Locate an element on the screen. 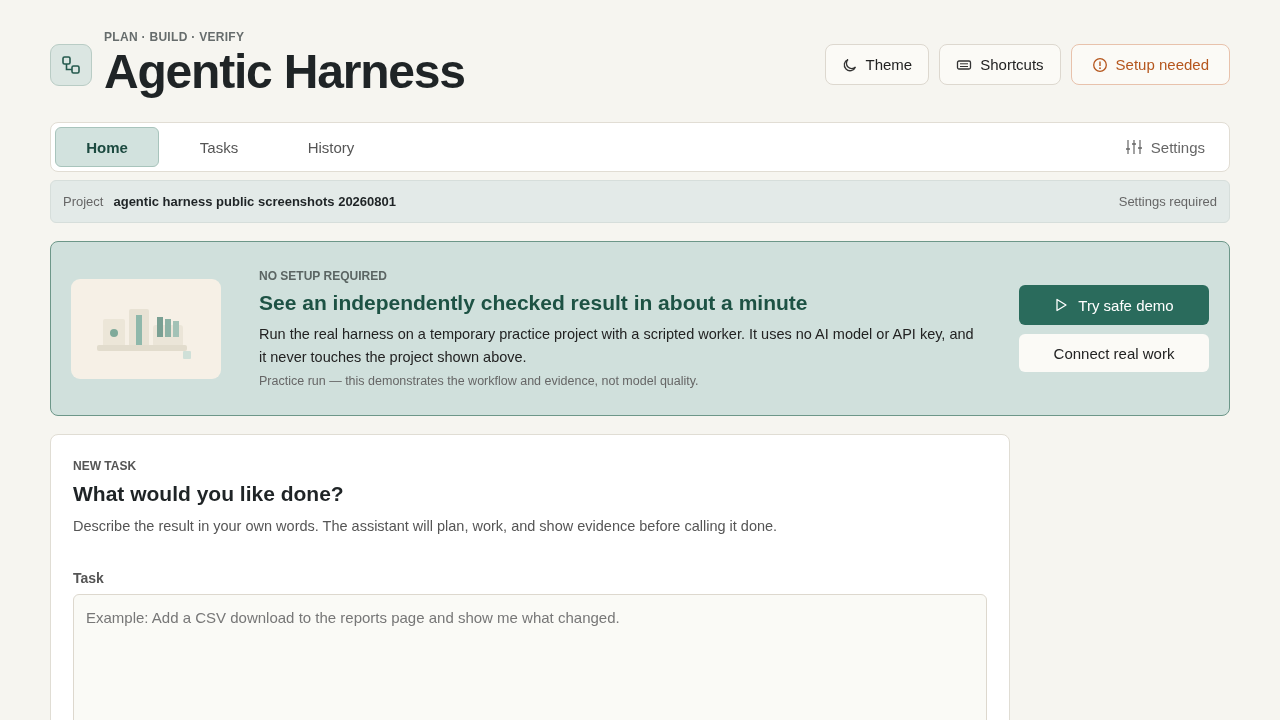 Image resolution: width=1280 pixels, height=720 pixels. play-icon is located at coordinates (1061, 305).